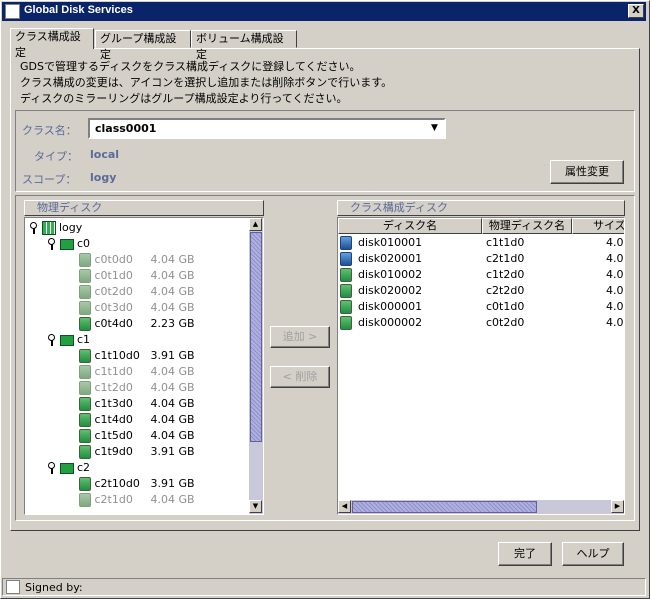 The image size is (650, 599). What do you see at coordinates (482, 323) in the screenshot?
I see `table-row: disk000002 c0t2d0 4.04` at bounding box center [482, 323].